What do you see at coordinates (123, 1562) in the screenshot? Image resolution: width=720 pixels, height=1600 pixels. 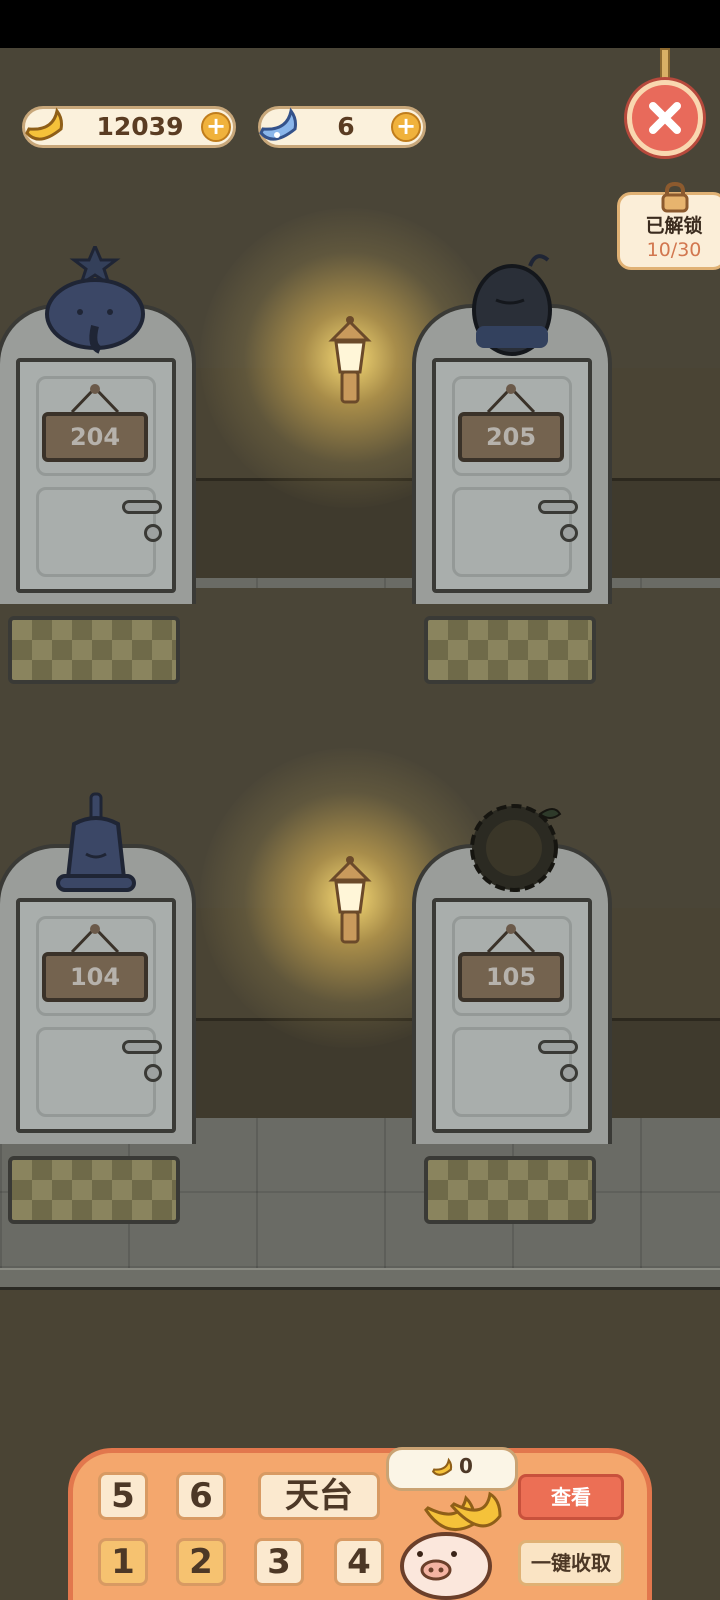 I see `floor-button-1: 1` at bounding box center [123, 1562].